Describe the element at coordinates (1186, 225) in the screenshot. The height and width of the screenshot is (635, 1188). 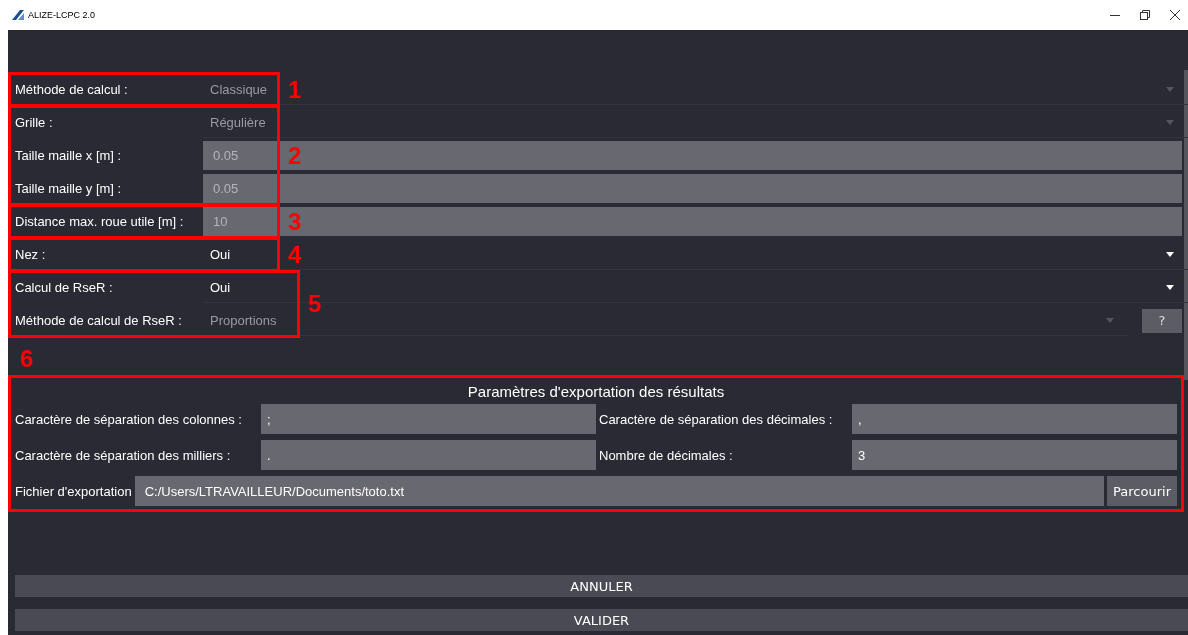
I see `scrollbar` at that location.